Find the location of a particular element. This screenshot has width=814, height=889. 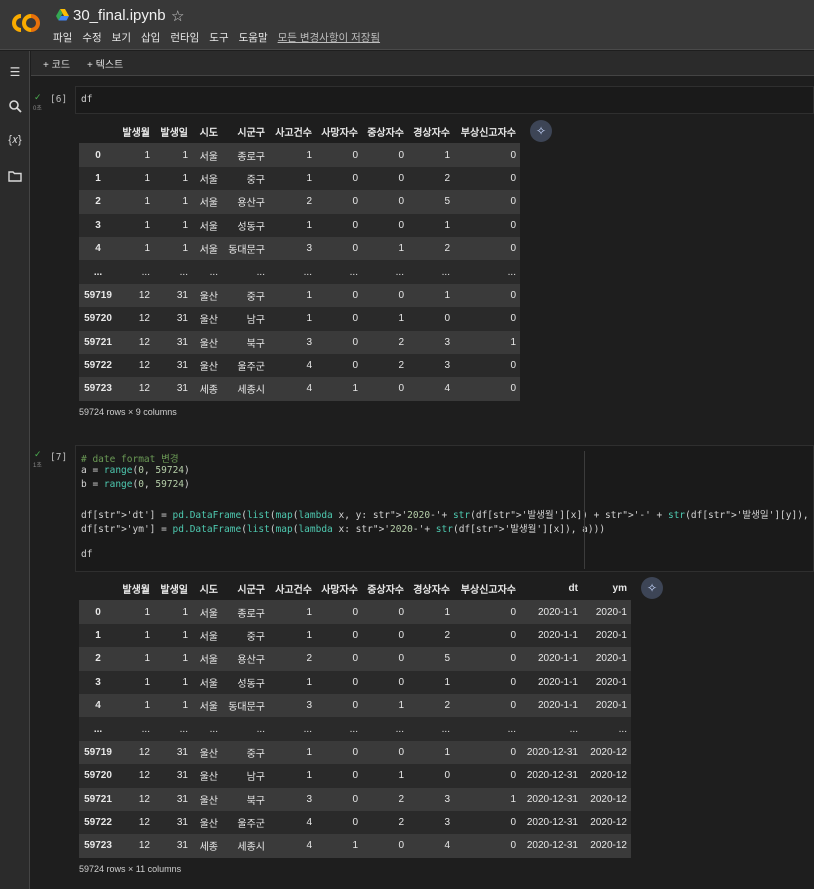

table-cell: 동대문구 is located at coordinates (246, 251).